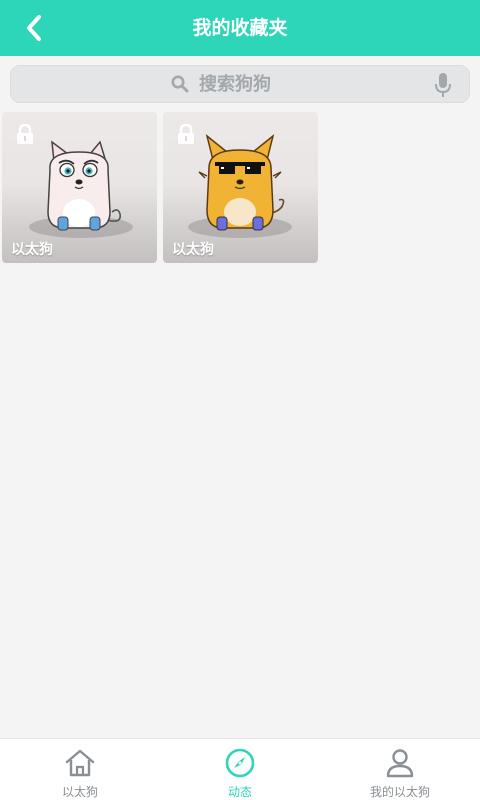  Describe the element at coordinates (180, 84) in the screenshot. I see `search-icon` at that location.